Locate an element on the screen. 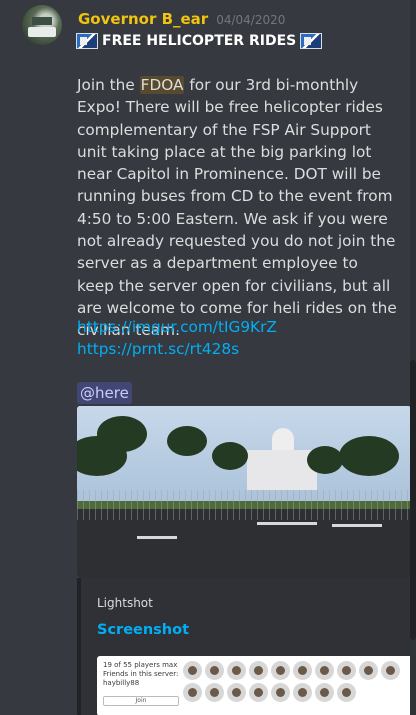 The width and height of the screenshot is (416, 715). embed-title-link: Screenshot is located at coordinates (143, 630).